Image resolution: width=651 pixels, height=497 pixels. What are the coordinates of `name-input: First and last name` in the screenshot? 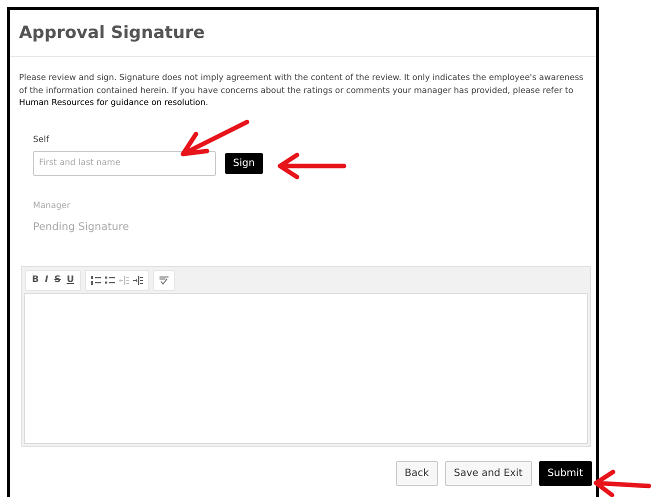 It's located at (124, 163).